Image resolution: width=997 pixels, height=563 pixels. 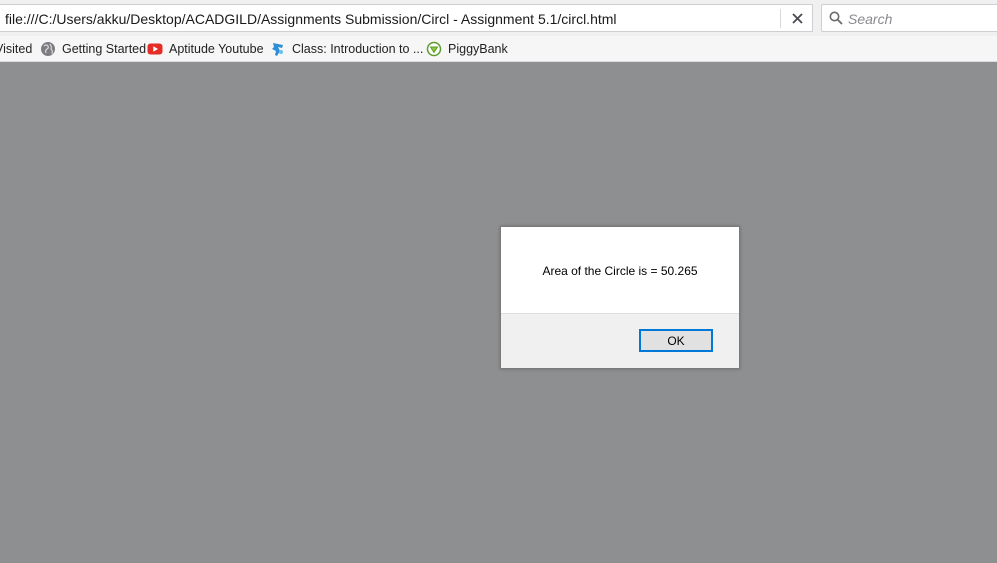 I want to click on bookmark-label: Visited, so click(x=16, y=49).